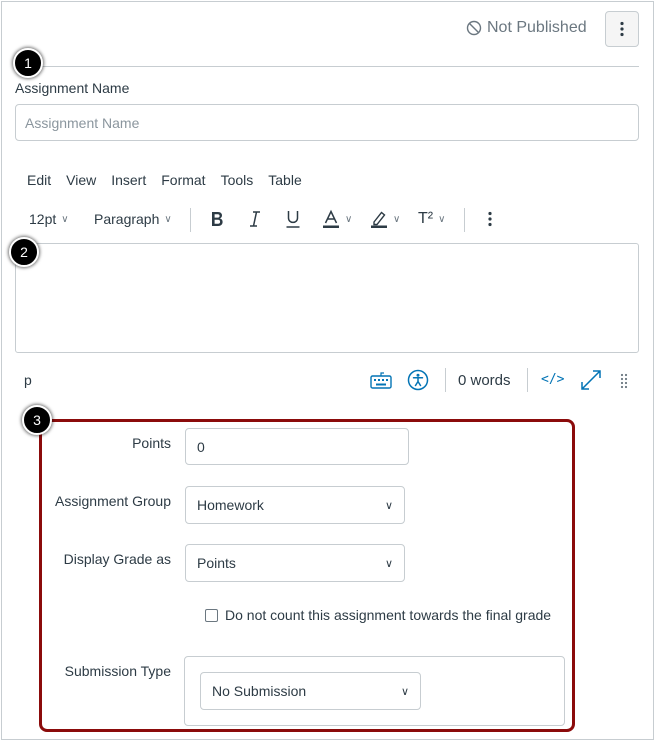  What do you see at coordinates (117, 559) in the screenshot?
I see `display-grade-label: Display Grade as` at bounding box center [117, 559].